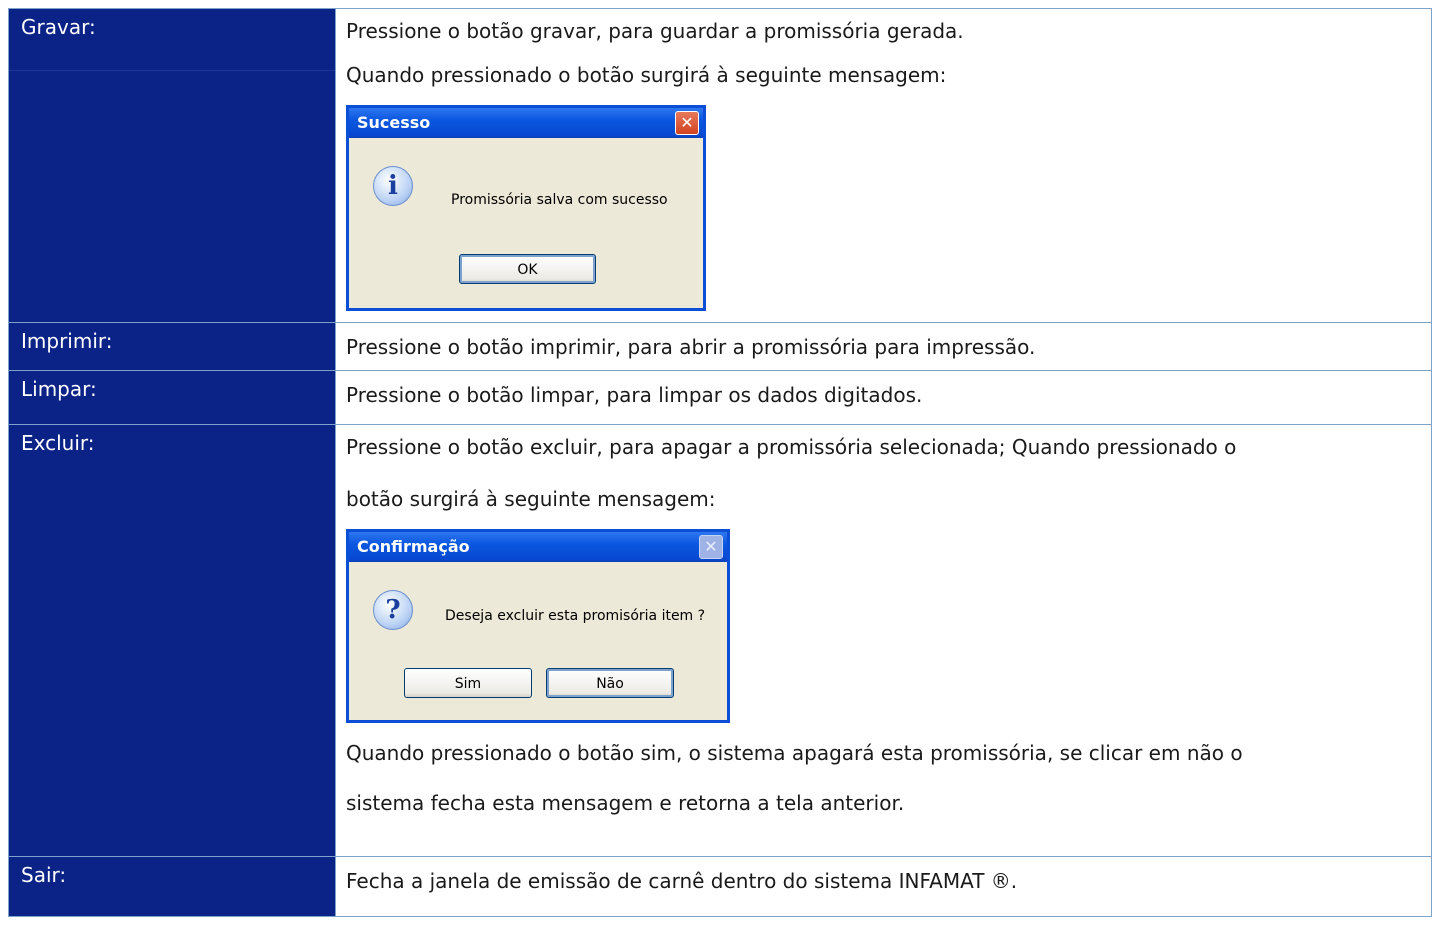  I want to click on dialog-titlebar: Confirmação ✕, so click(538, 547).